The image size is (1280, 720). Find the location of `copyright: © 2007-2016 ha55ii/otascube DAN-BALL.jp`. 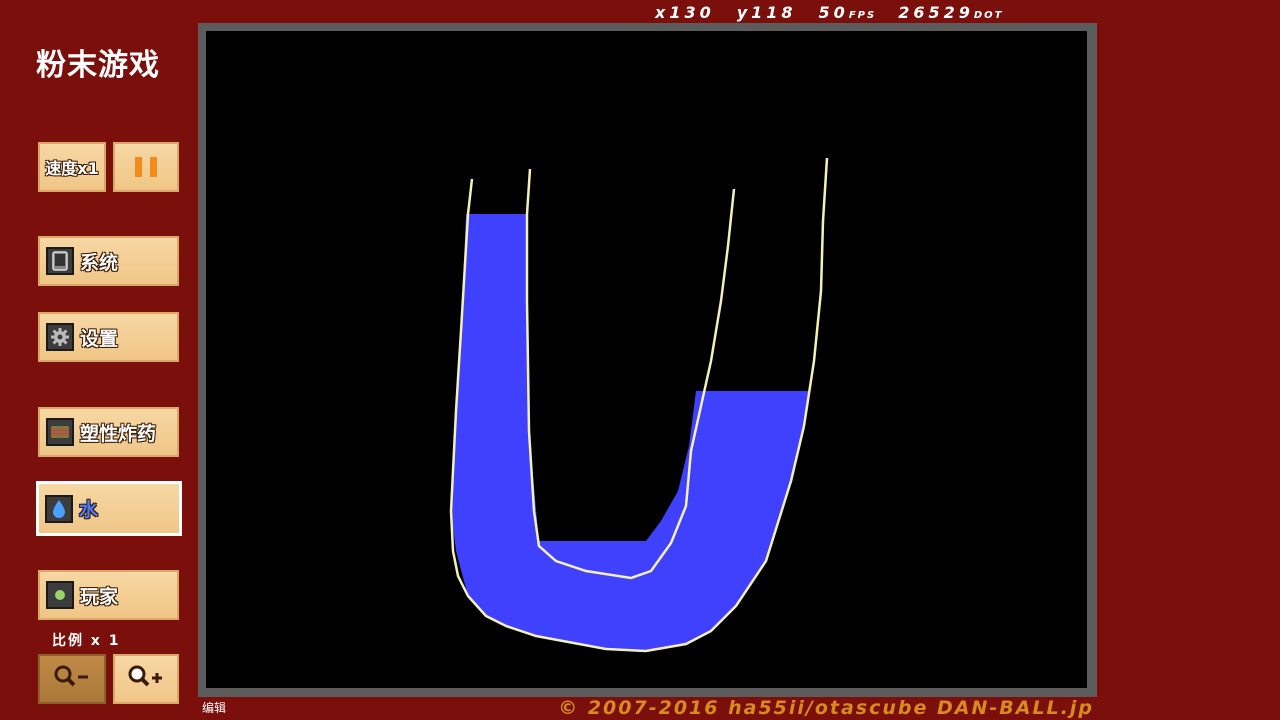

copyright: © 2007-2016 ha55ii/otascube DAN-BALL.jp is located at coordinates (826, 708).